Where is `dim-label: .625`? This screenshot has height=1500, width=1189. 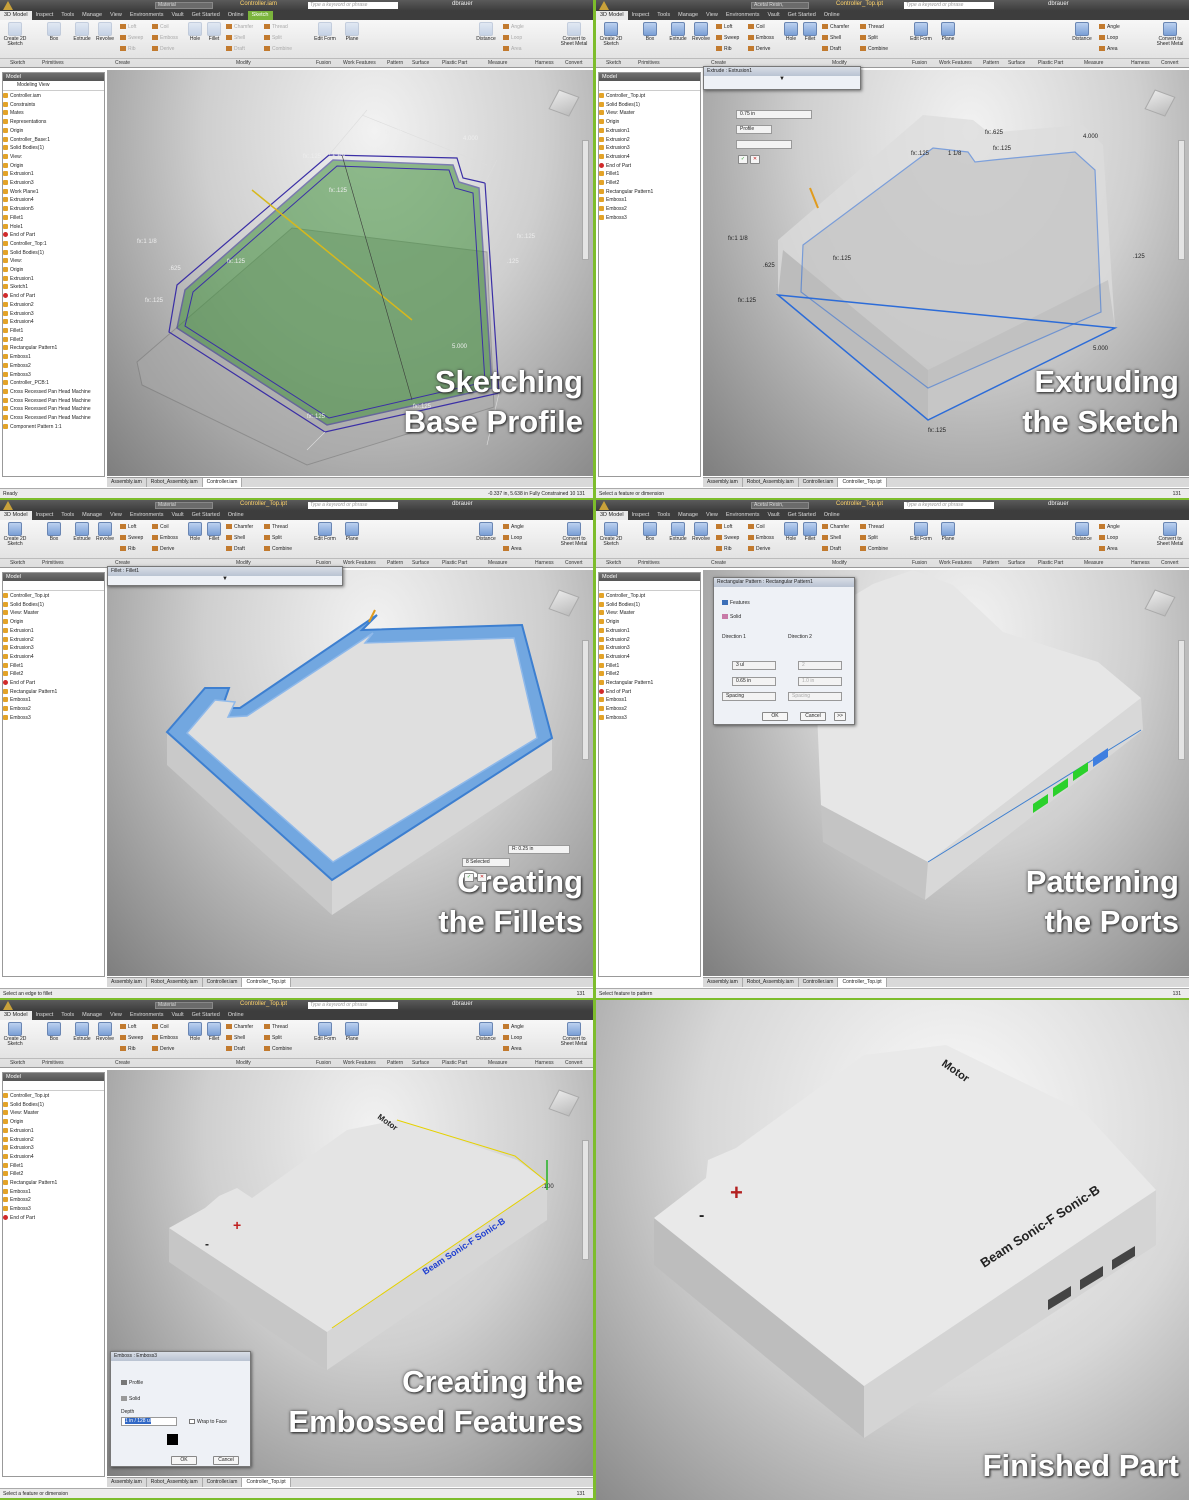 dim-label: .625 is located at coordinates (769, 266).